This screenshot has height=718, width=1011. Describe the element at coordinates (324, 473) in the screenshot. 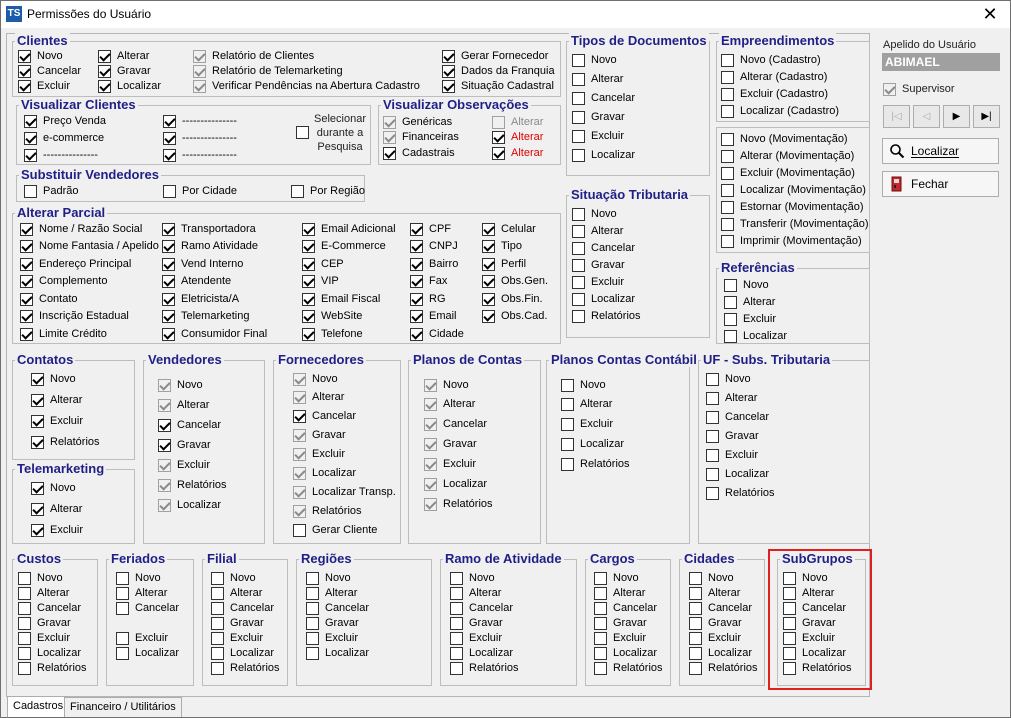

I see `checkbox-fornecedores-5: Localizar` at that location.